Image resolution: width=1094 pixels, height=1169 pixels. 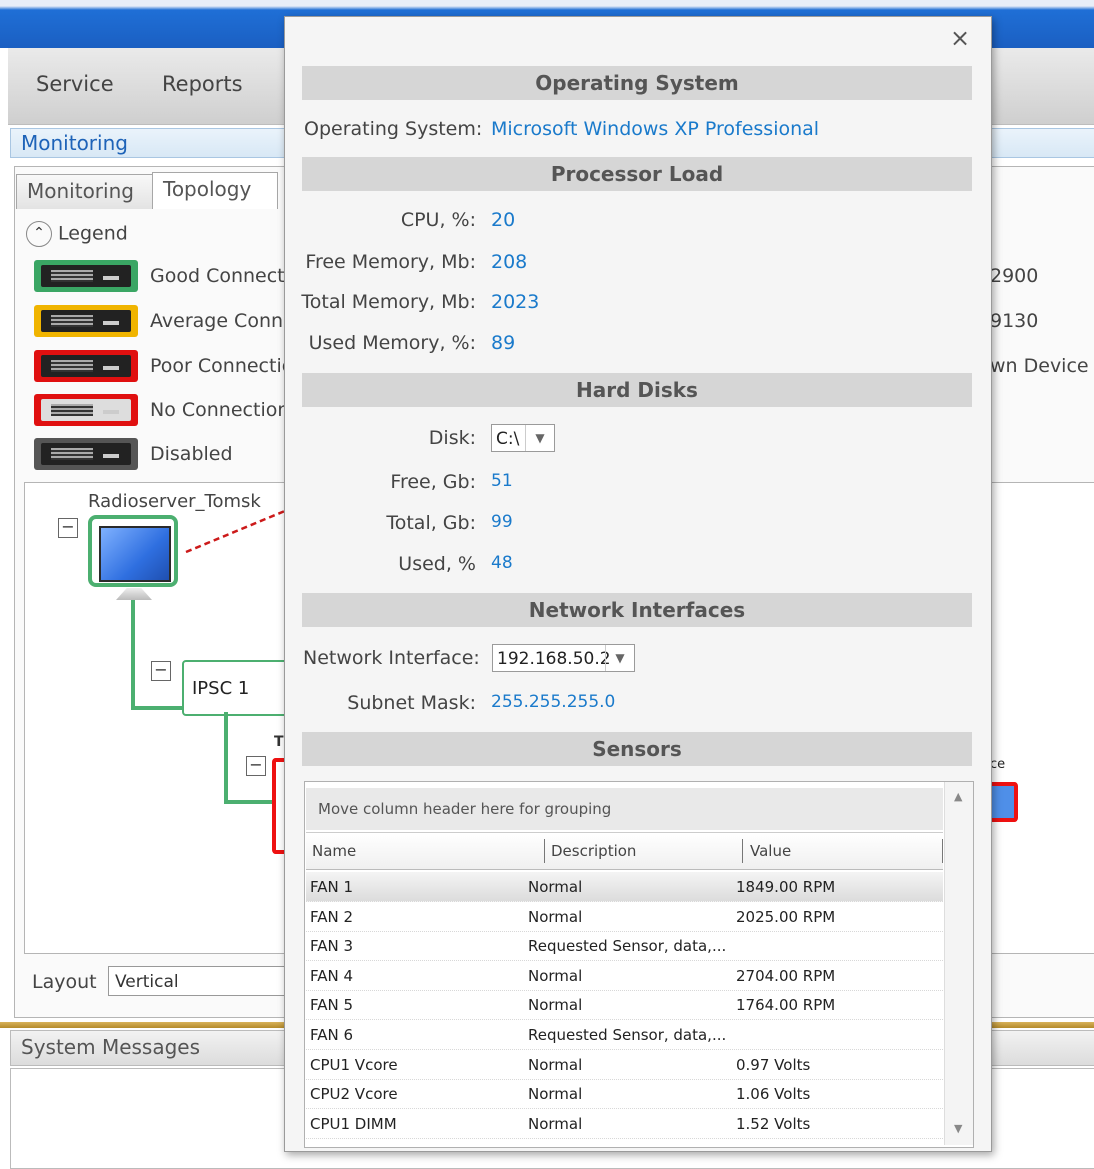 What do you see at coordinates (215, 190) in the screenshot?
I see `tab-topology: Topology` at bounding box center [215, 190].